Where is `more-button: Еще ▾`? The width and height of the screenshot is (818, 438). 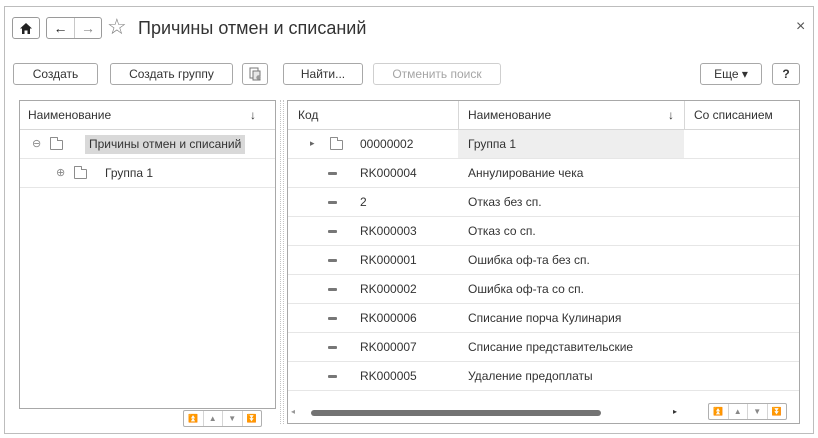 more-button: Еще ▾ is located at coordinates (731, 74).